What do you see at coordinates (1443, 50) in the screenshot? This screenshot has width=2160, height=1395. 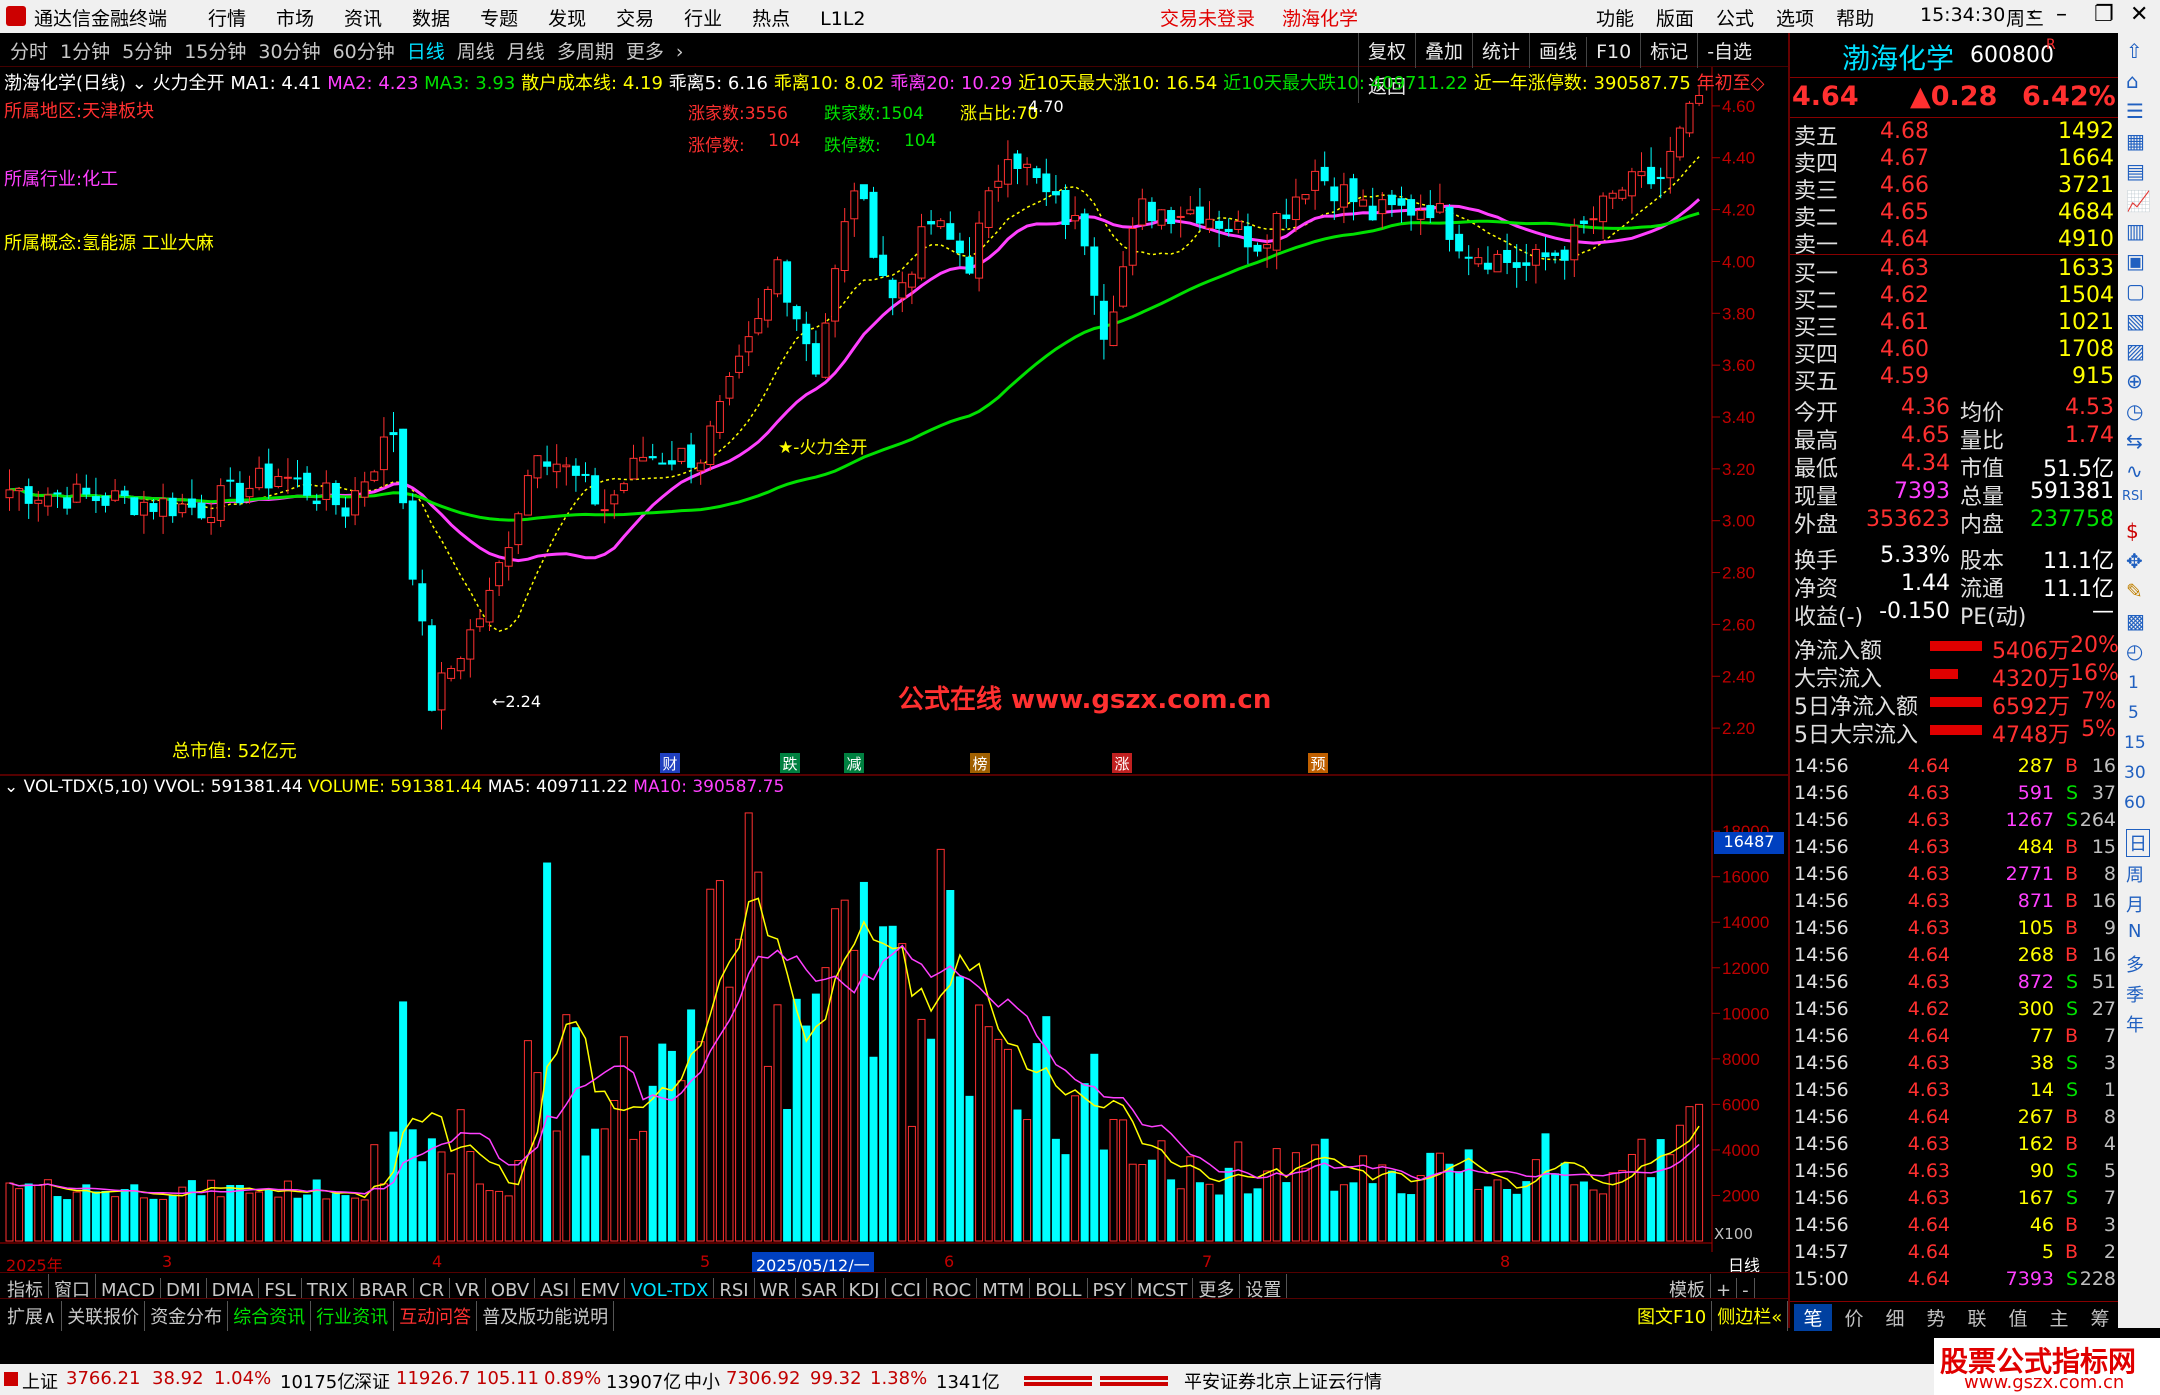 I see `chart-button: 叠加` at bounding box center [1443, 50].